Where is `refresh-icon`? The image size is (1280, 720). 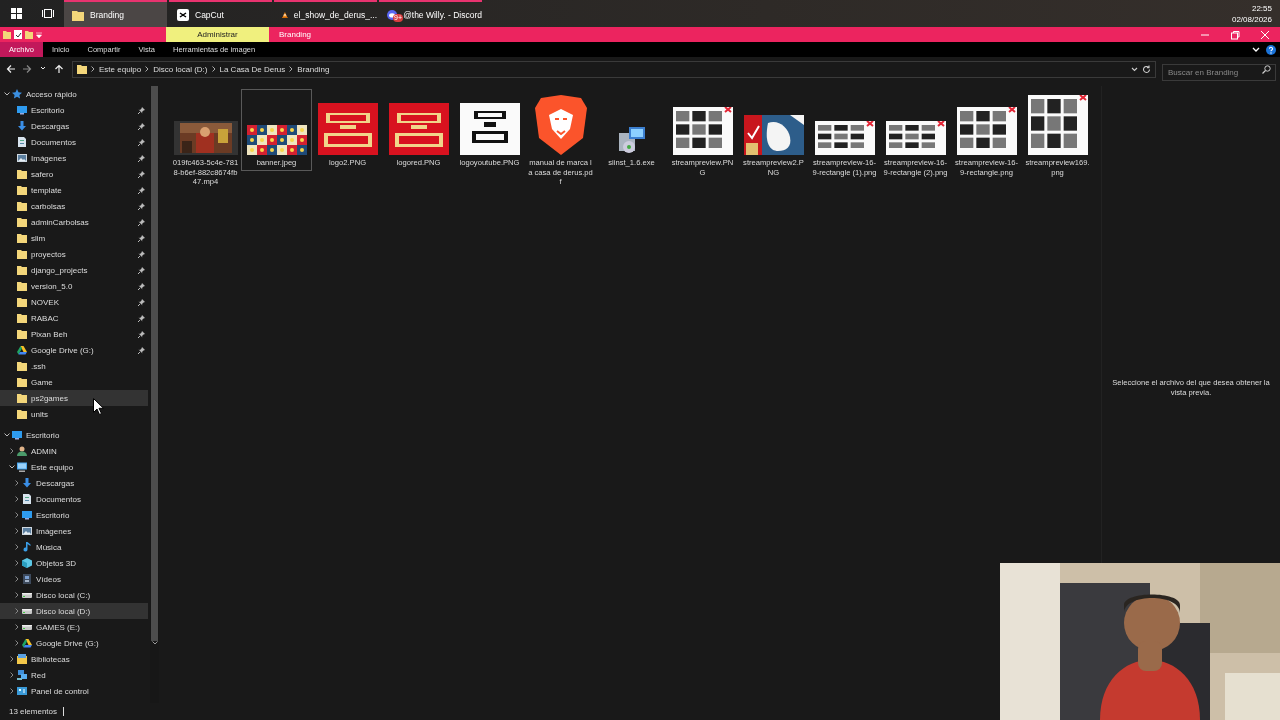
refresh-icon is located at coordinates (1146, 69).